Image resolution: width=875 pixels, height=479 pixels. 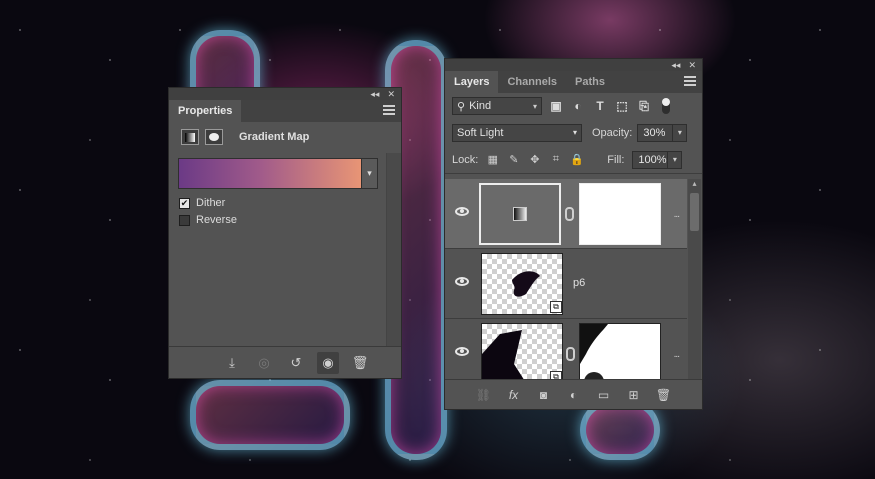 I want to click on tab-layers: Layers, so click(x=472, y=82).